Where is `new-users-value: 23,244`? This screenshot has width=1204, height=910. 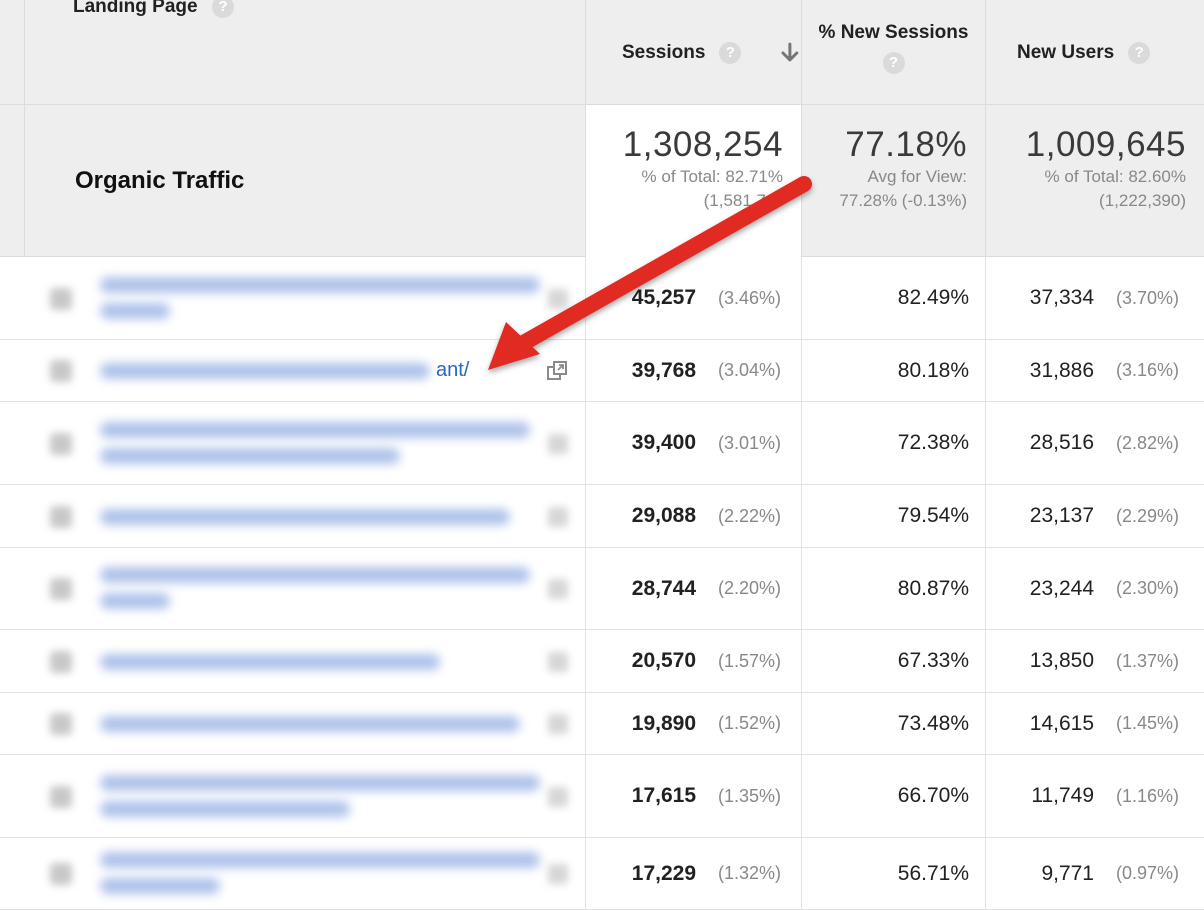
new-users-value: 23,244 is located at coordinates (1061, 588).